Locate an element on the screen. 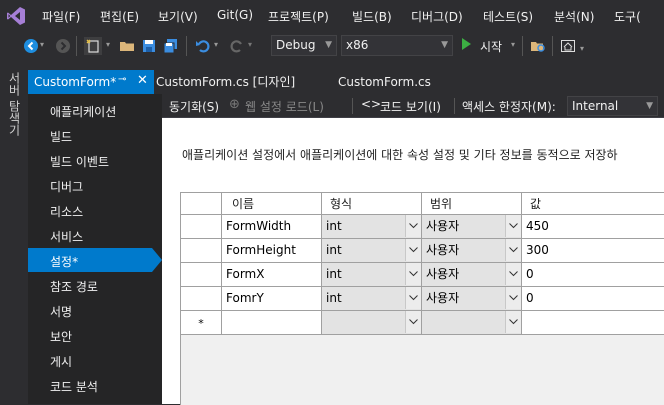 This screenshot has width=664, height=405. save-all-icon is located at coordinates (171, 46).